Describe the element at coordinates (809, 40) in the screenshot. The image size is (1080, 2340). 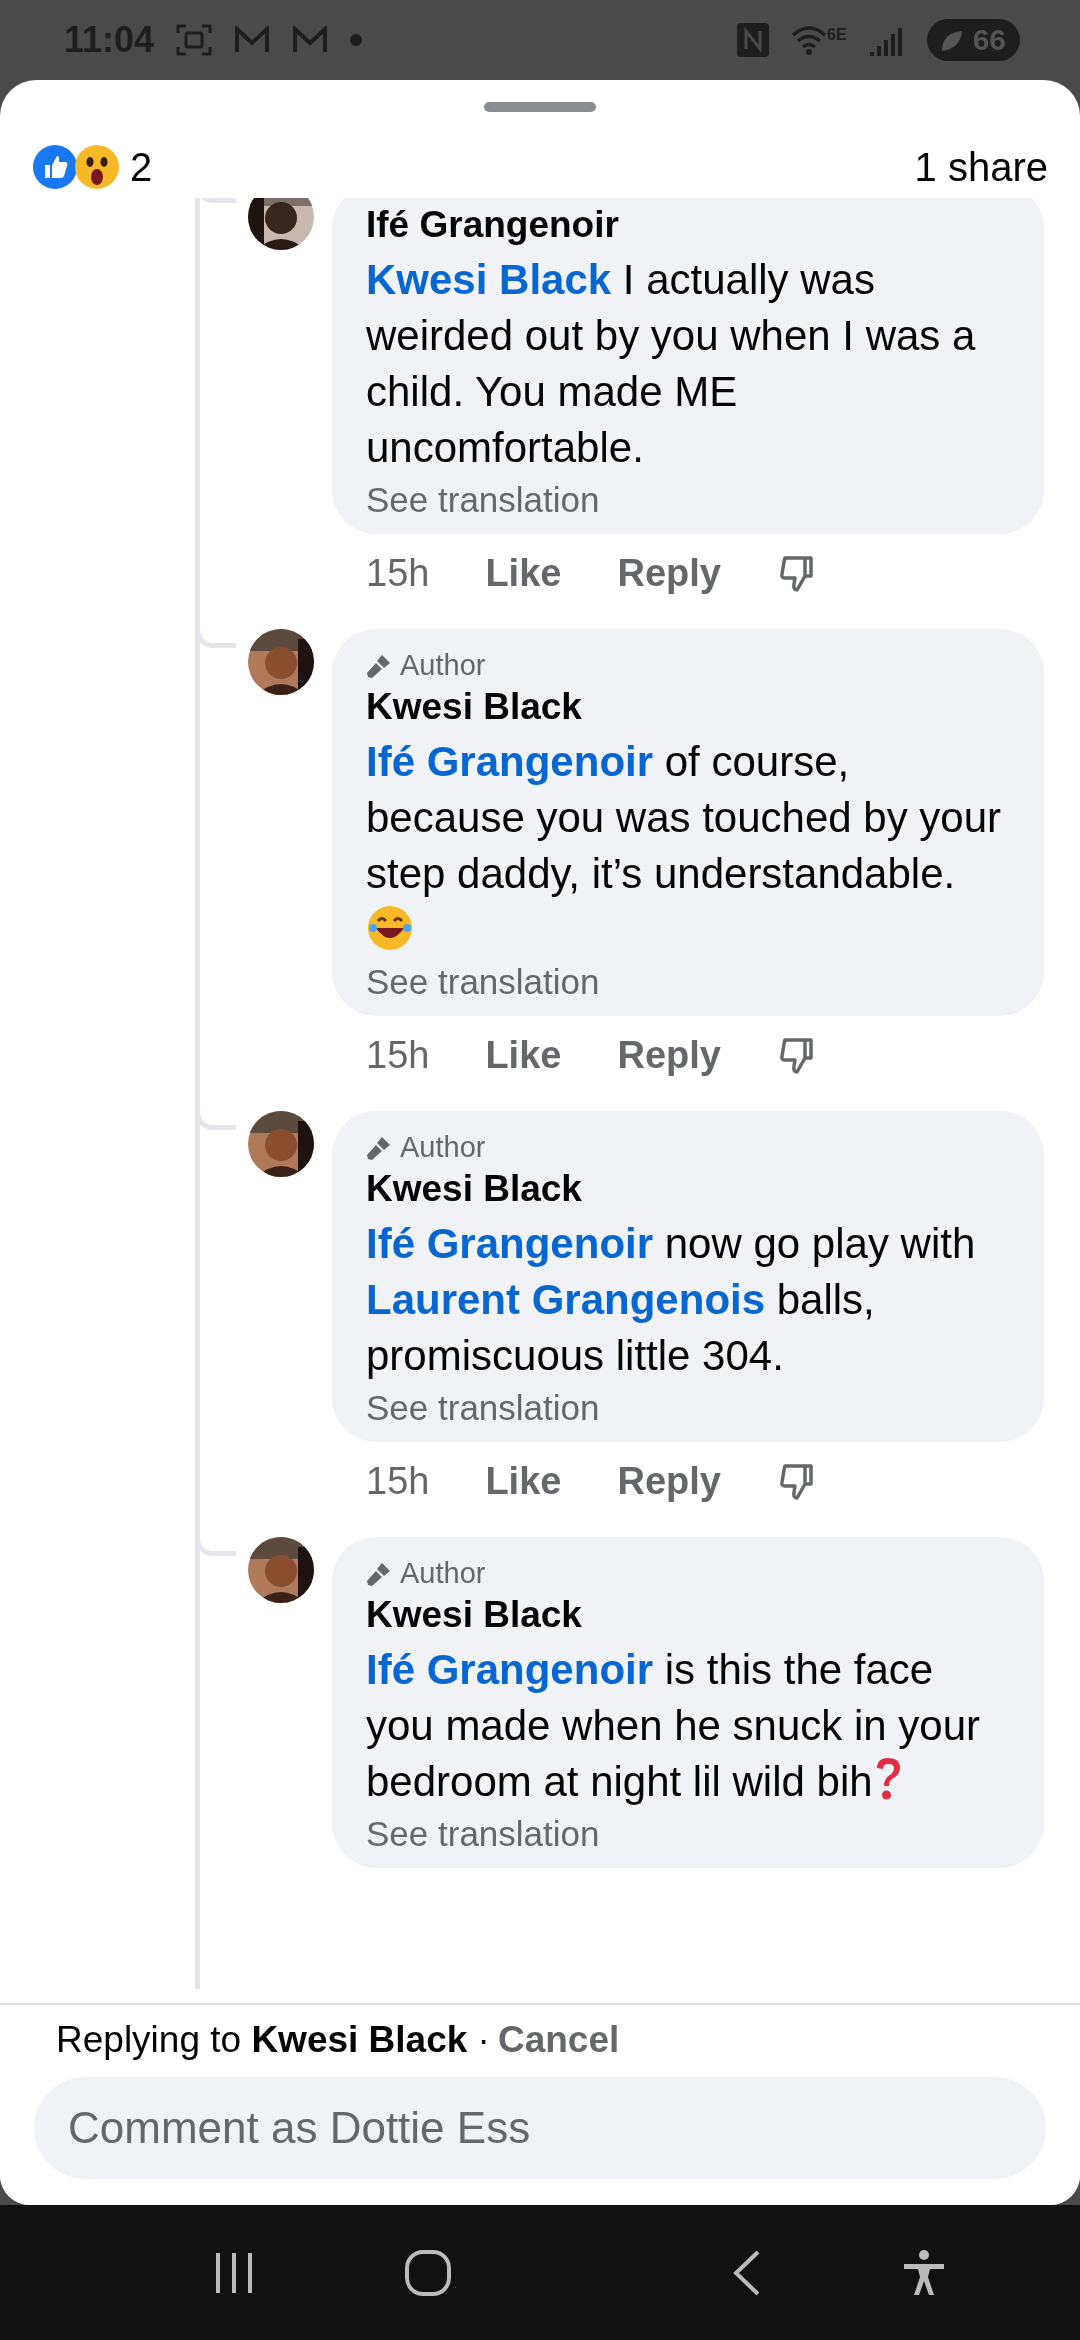
I see `wifi-icon` at that location.